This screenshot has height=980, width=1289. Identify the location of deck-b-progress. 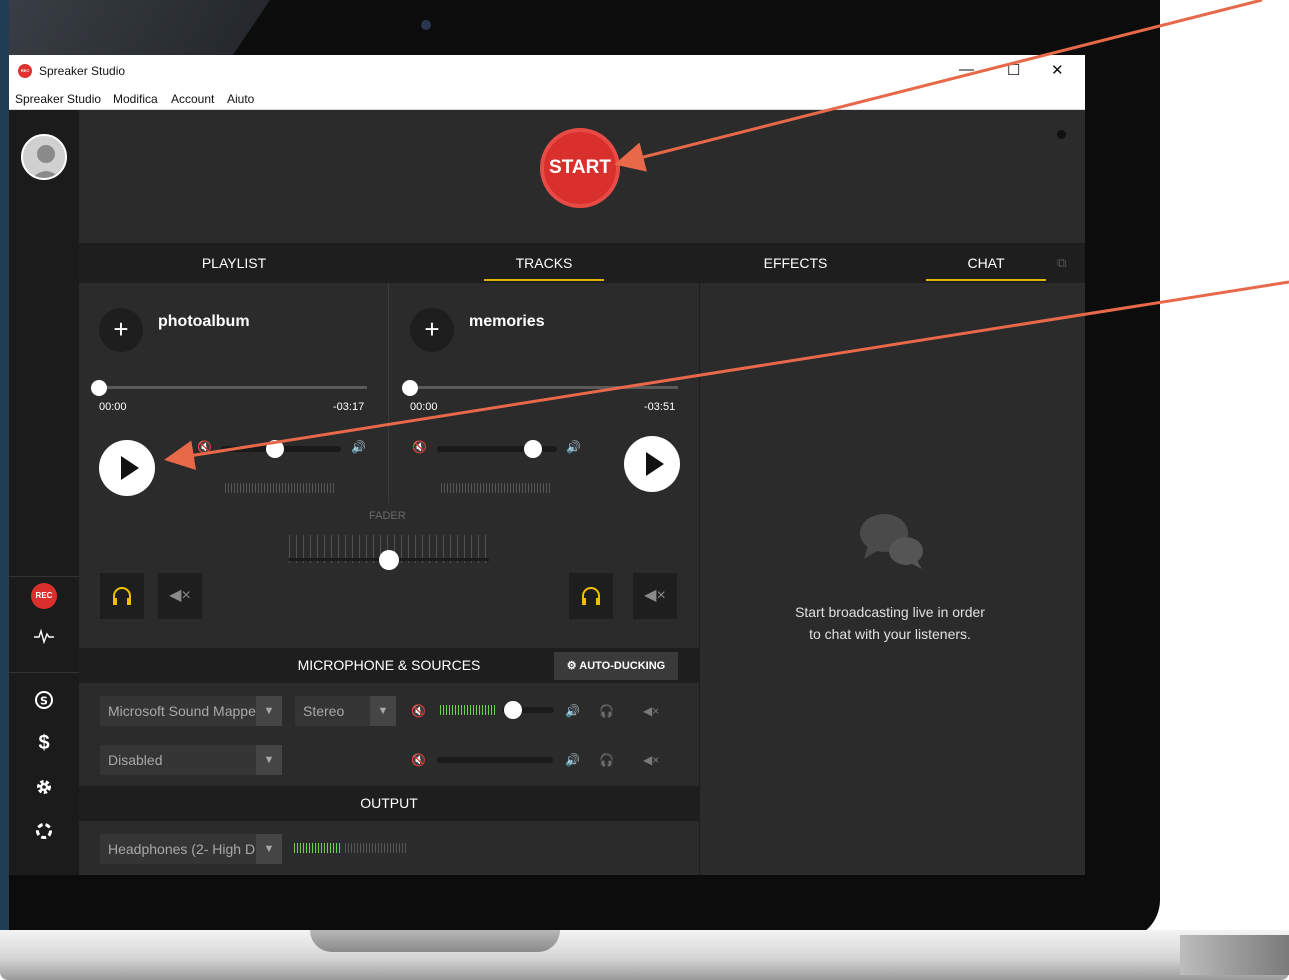
(540, 388).